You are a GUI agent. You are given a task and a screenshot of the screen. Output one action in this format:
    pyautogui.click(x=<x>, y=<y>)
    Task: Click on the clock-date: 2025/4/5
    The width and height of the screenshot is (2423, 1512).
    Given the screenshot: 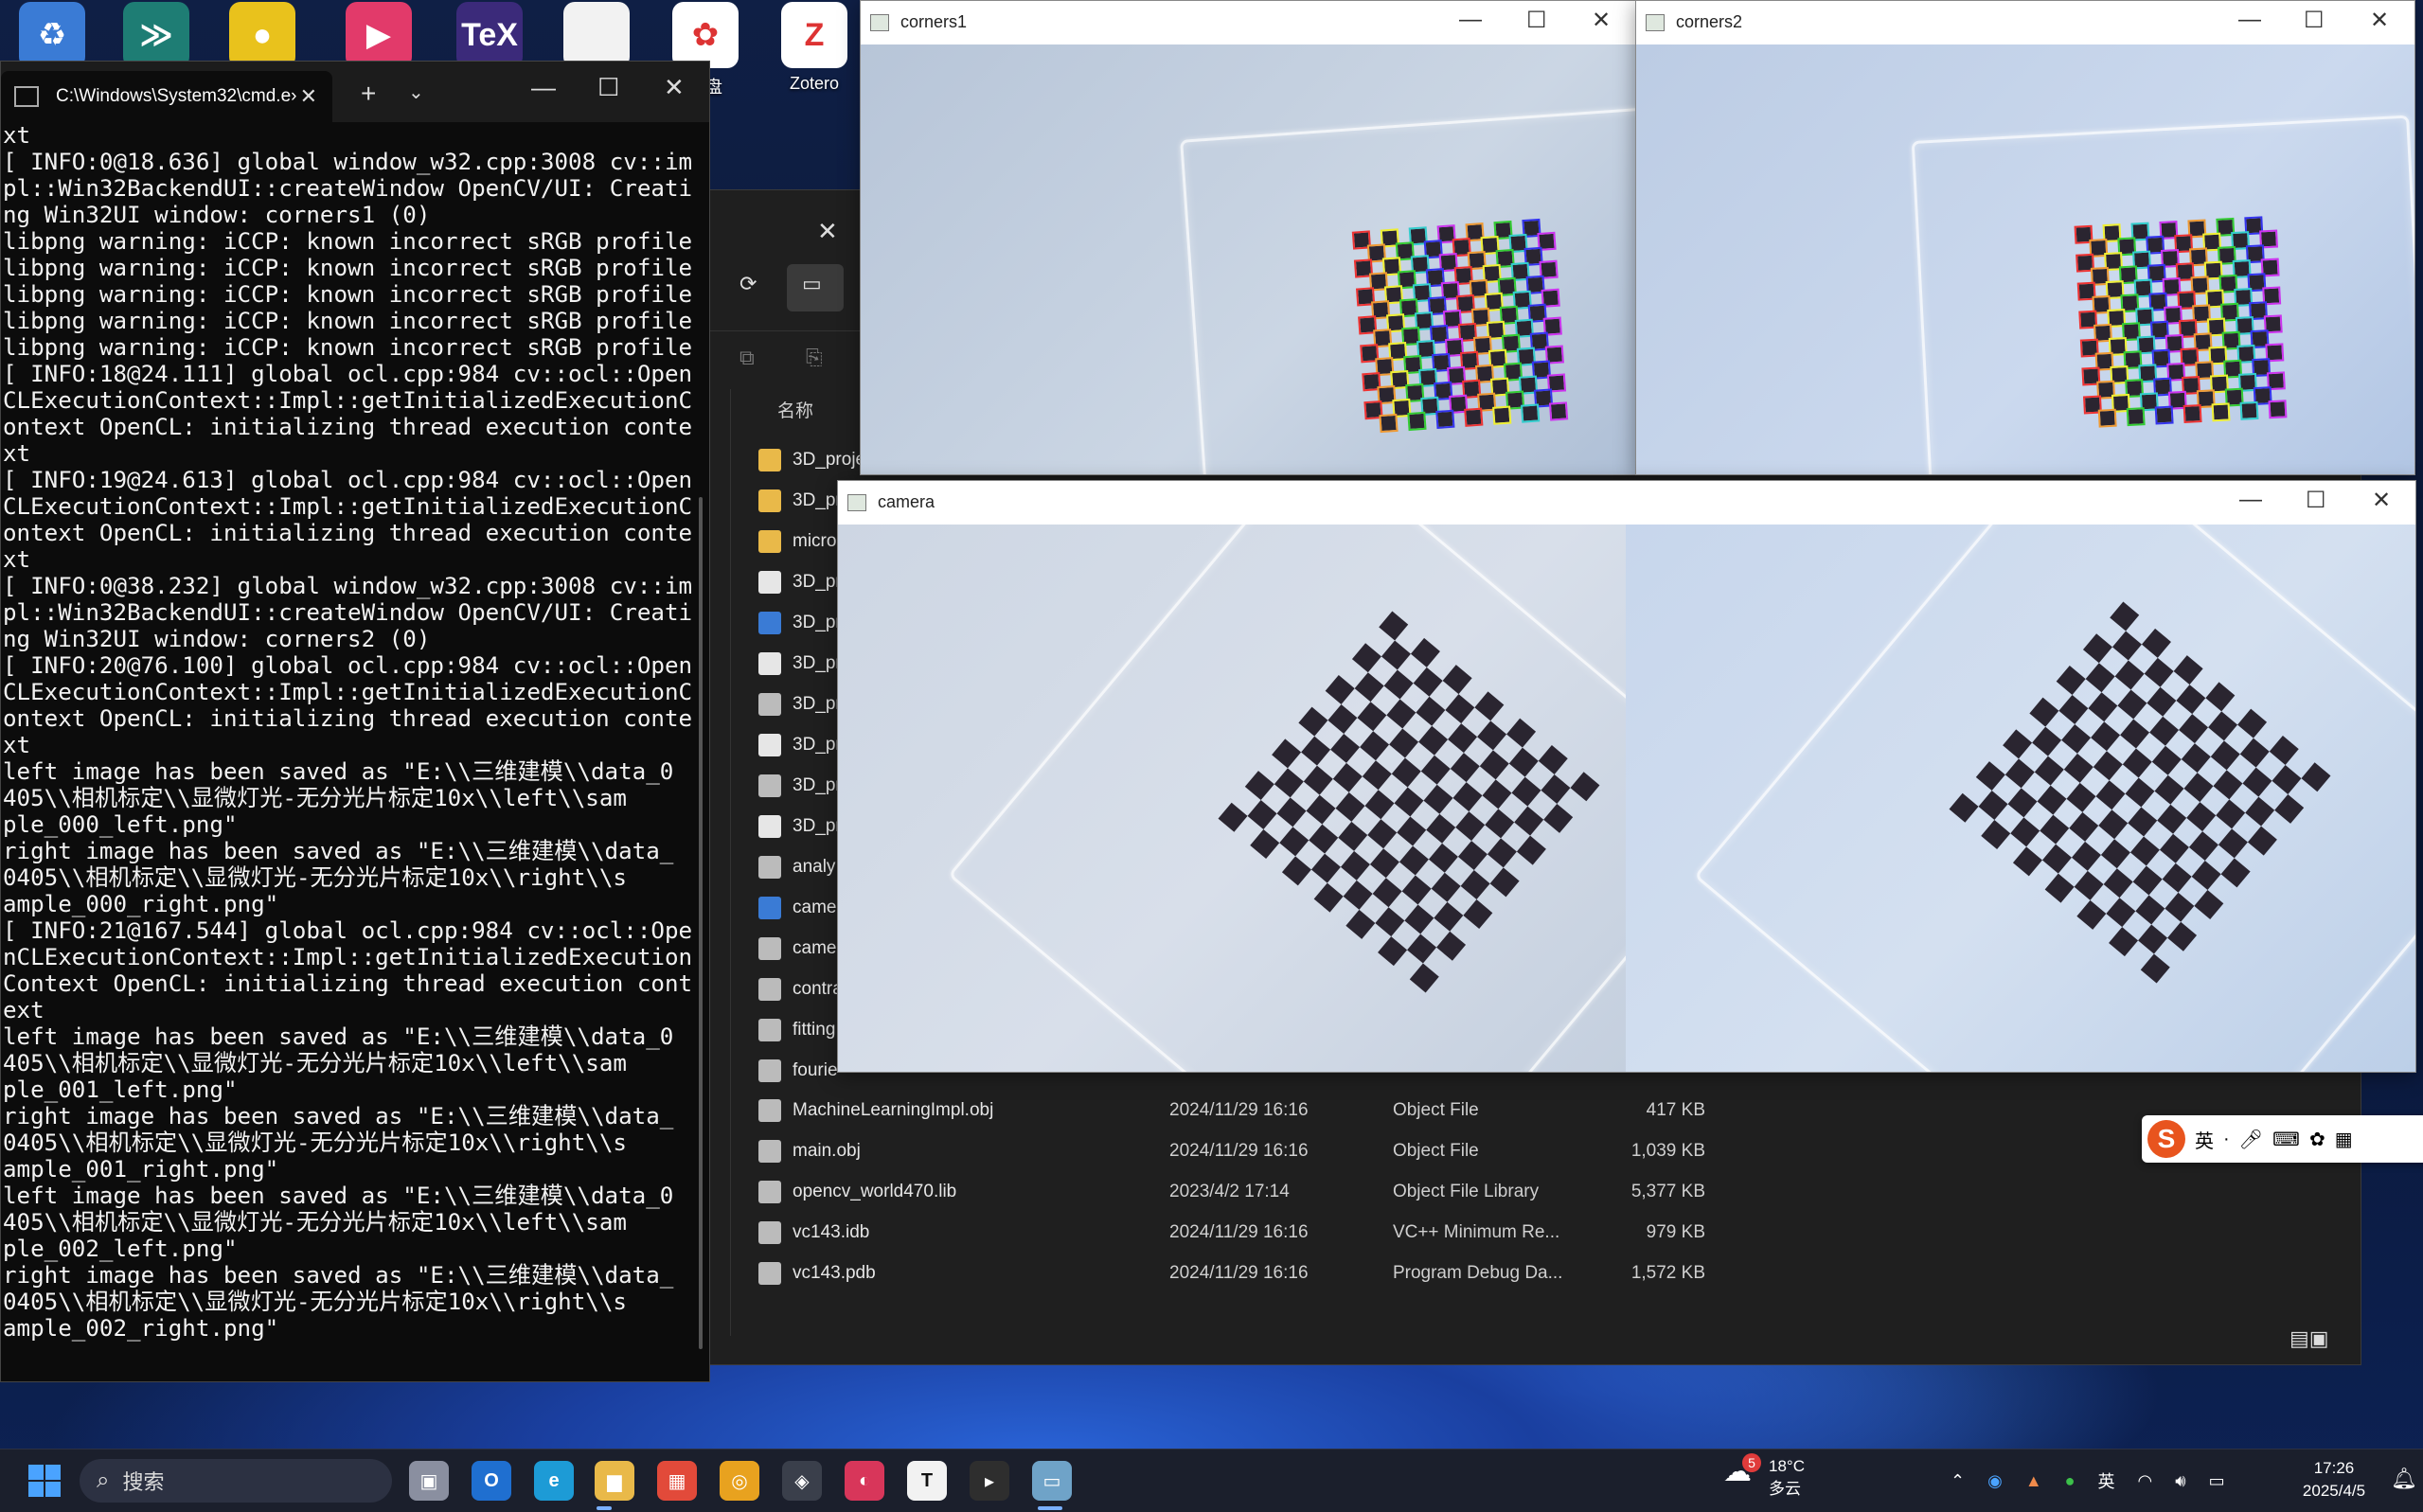 What is the action you would take?
    pyautogui.click(x=2334, y=1491)
    